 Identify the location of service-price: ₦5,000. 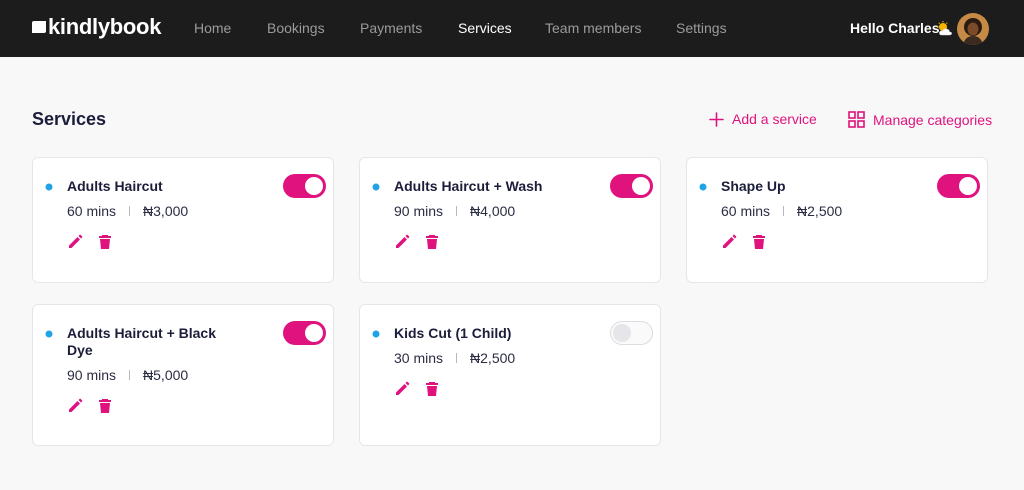
(166, 375).